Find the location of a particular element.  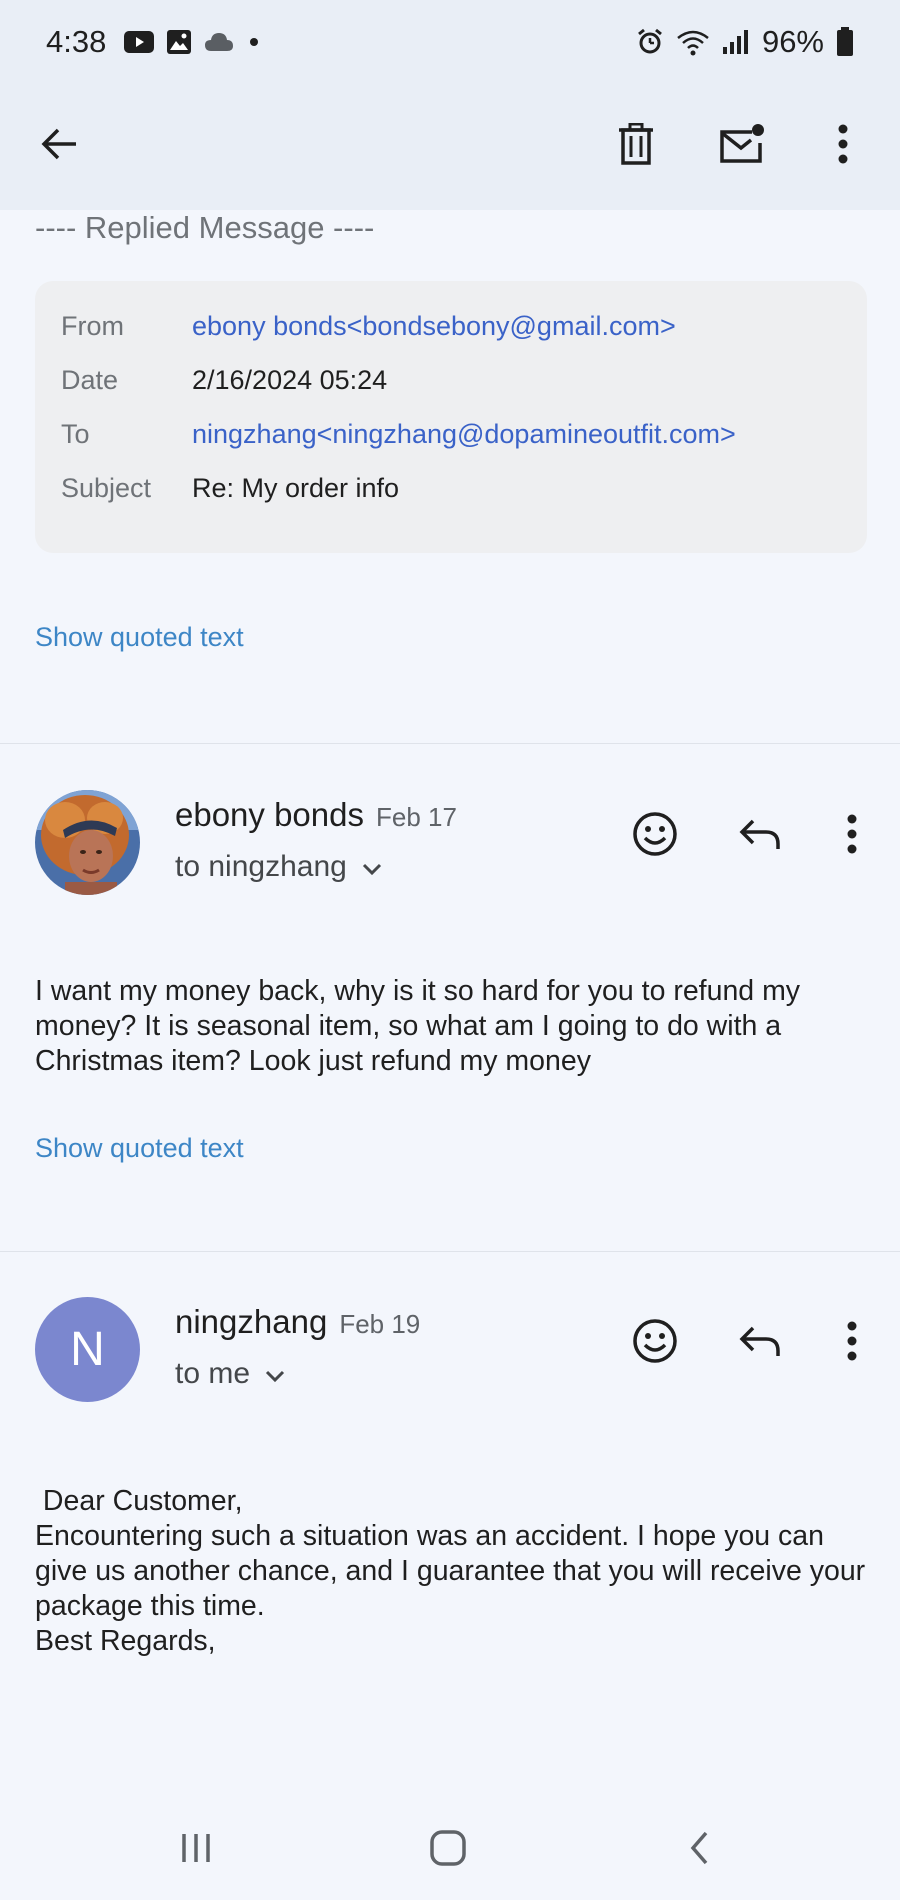

meta-value: Re: My order info is located at coordinates (296, 488).